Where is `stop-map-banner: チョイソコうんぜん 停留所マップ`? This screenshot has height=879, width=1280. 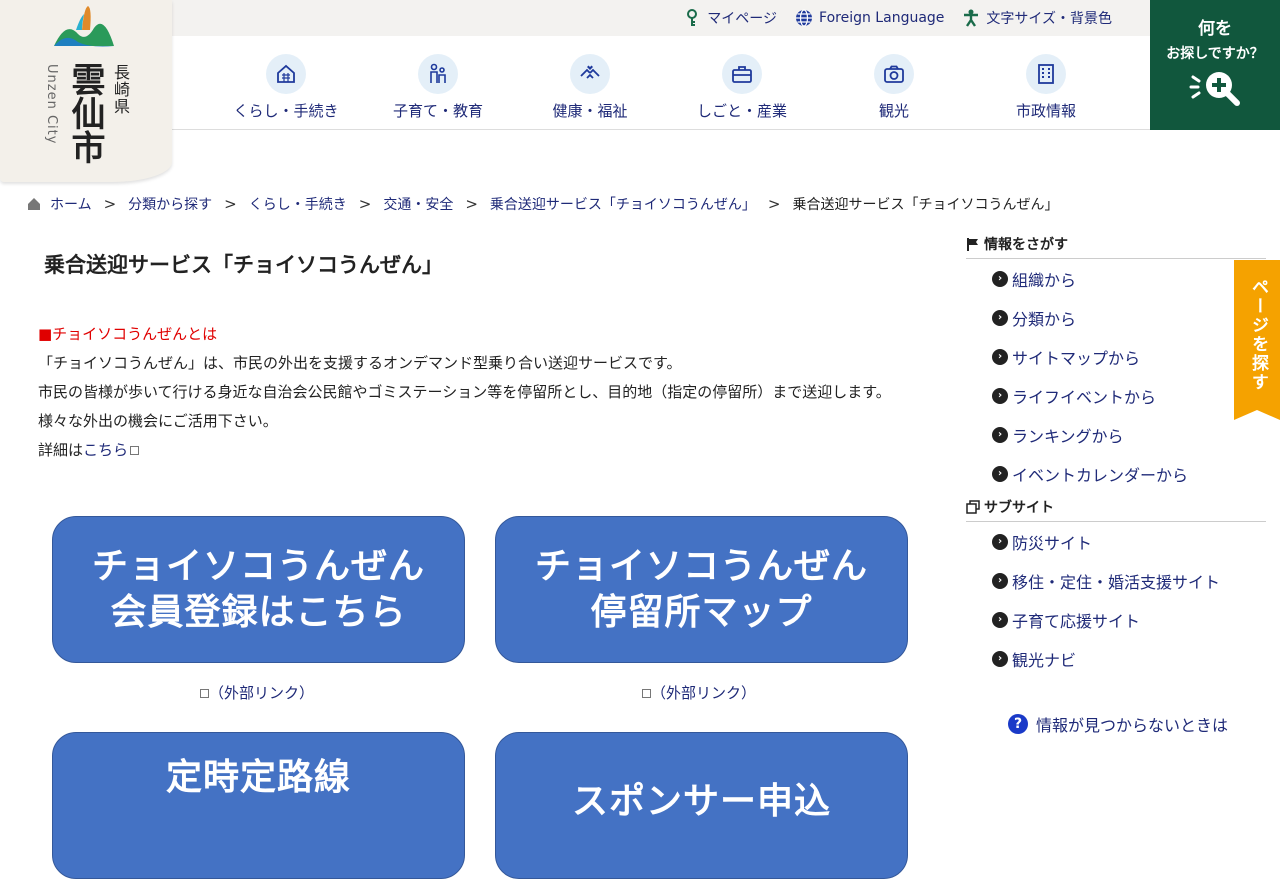
stop-map-banner: チョイソコうんぜん 停留所マップ is located at coordinates (701, 589).